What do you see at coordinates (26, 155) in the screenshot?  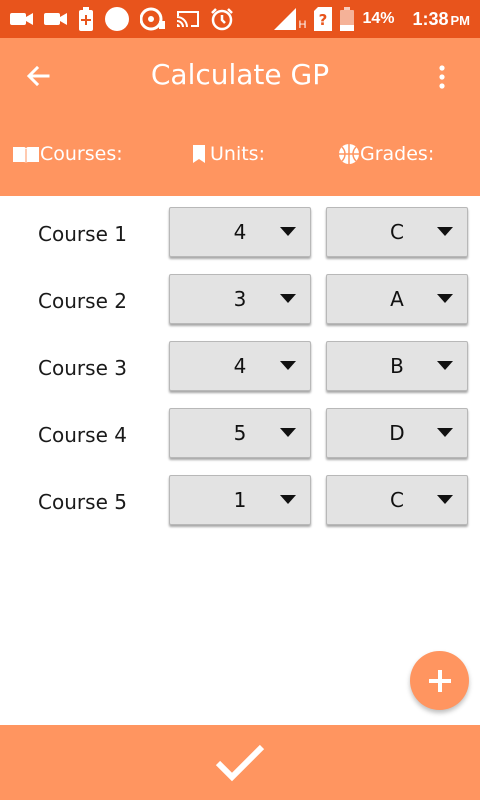 I see `book-icon` at bounding box center [26, 155].